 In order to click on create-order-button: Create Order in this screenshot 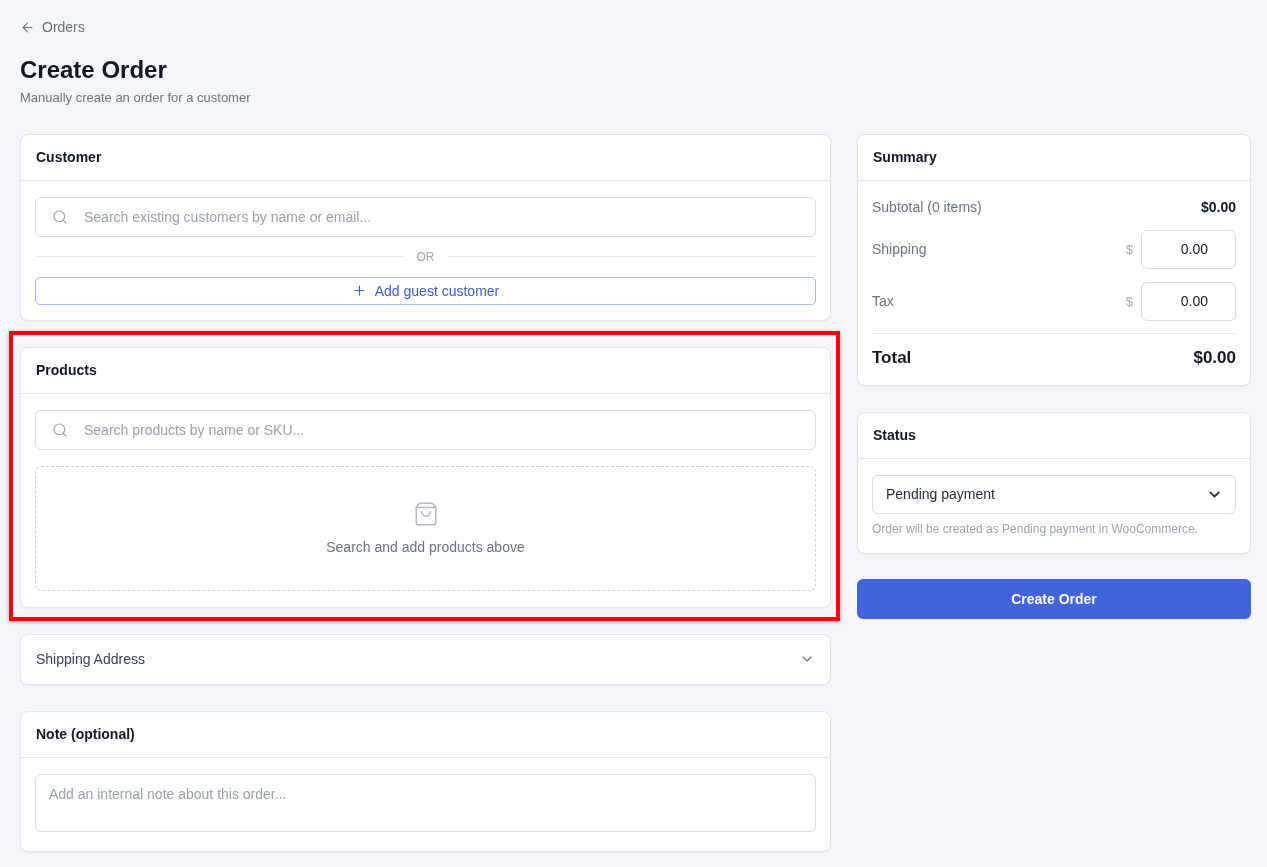, I will do `click(1054, 598)`.